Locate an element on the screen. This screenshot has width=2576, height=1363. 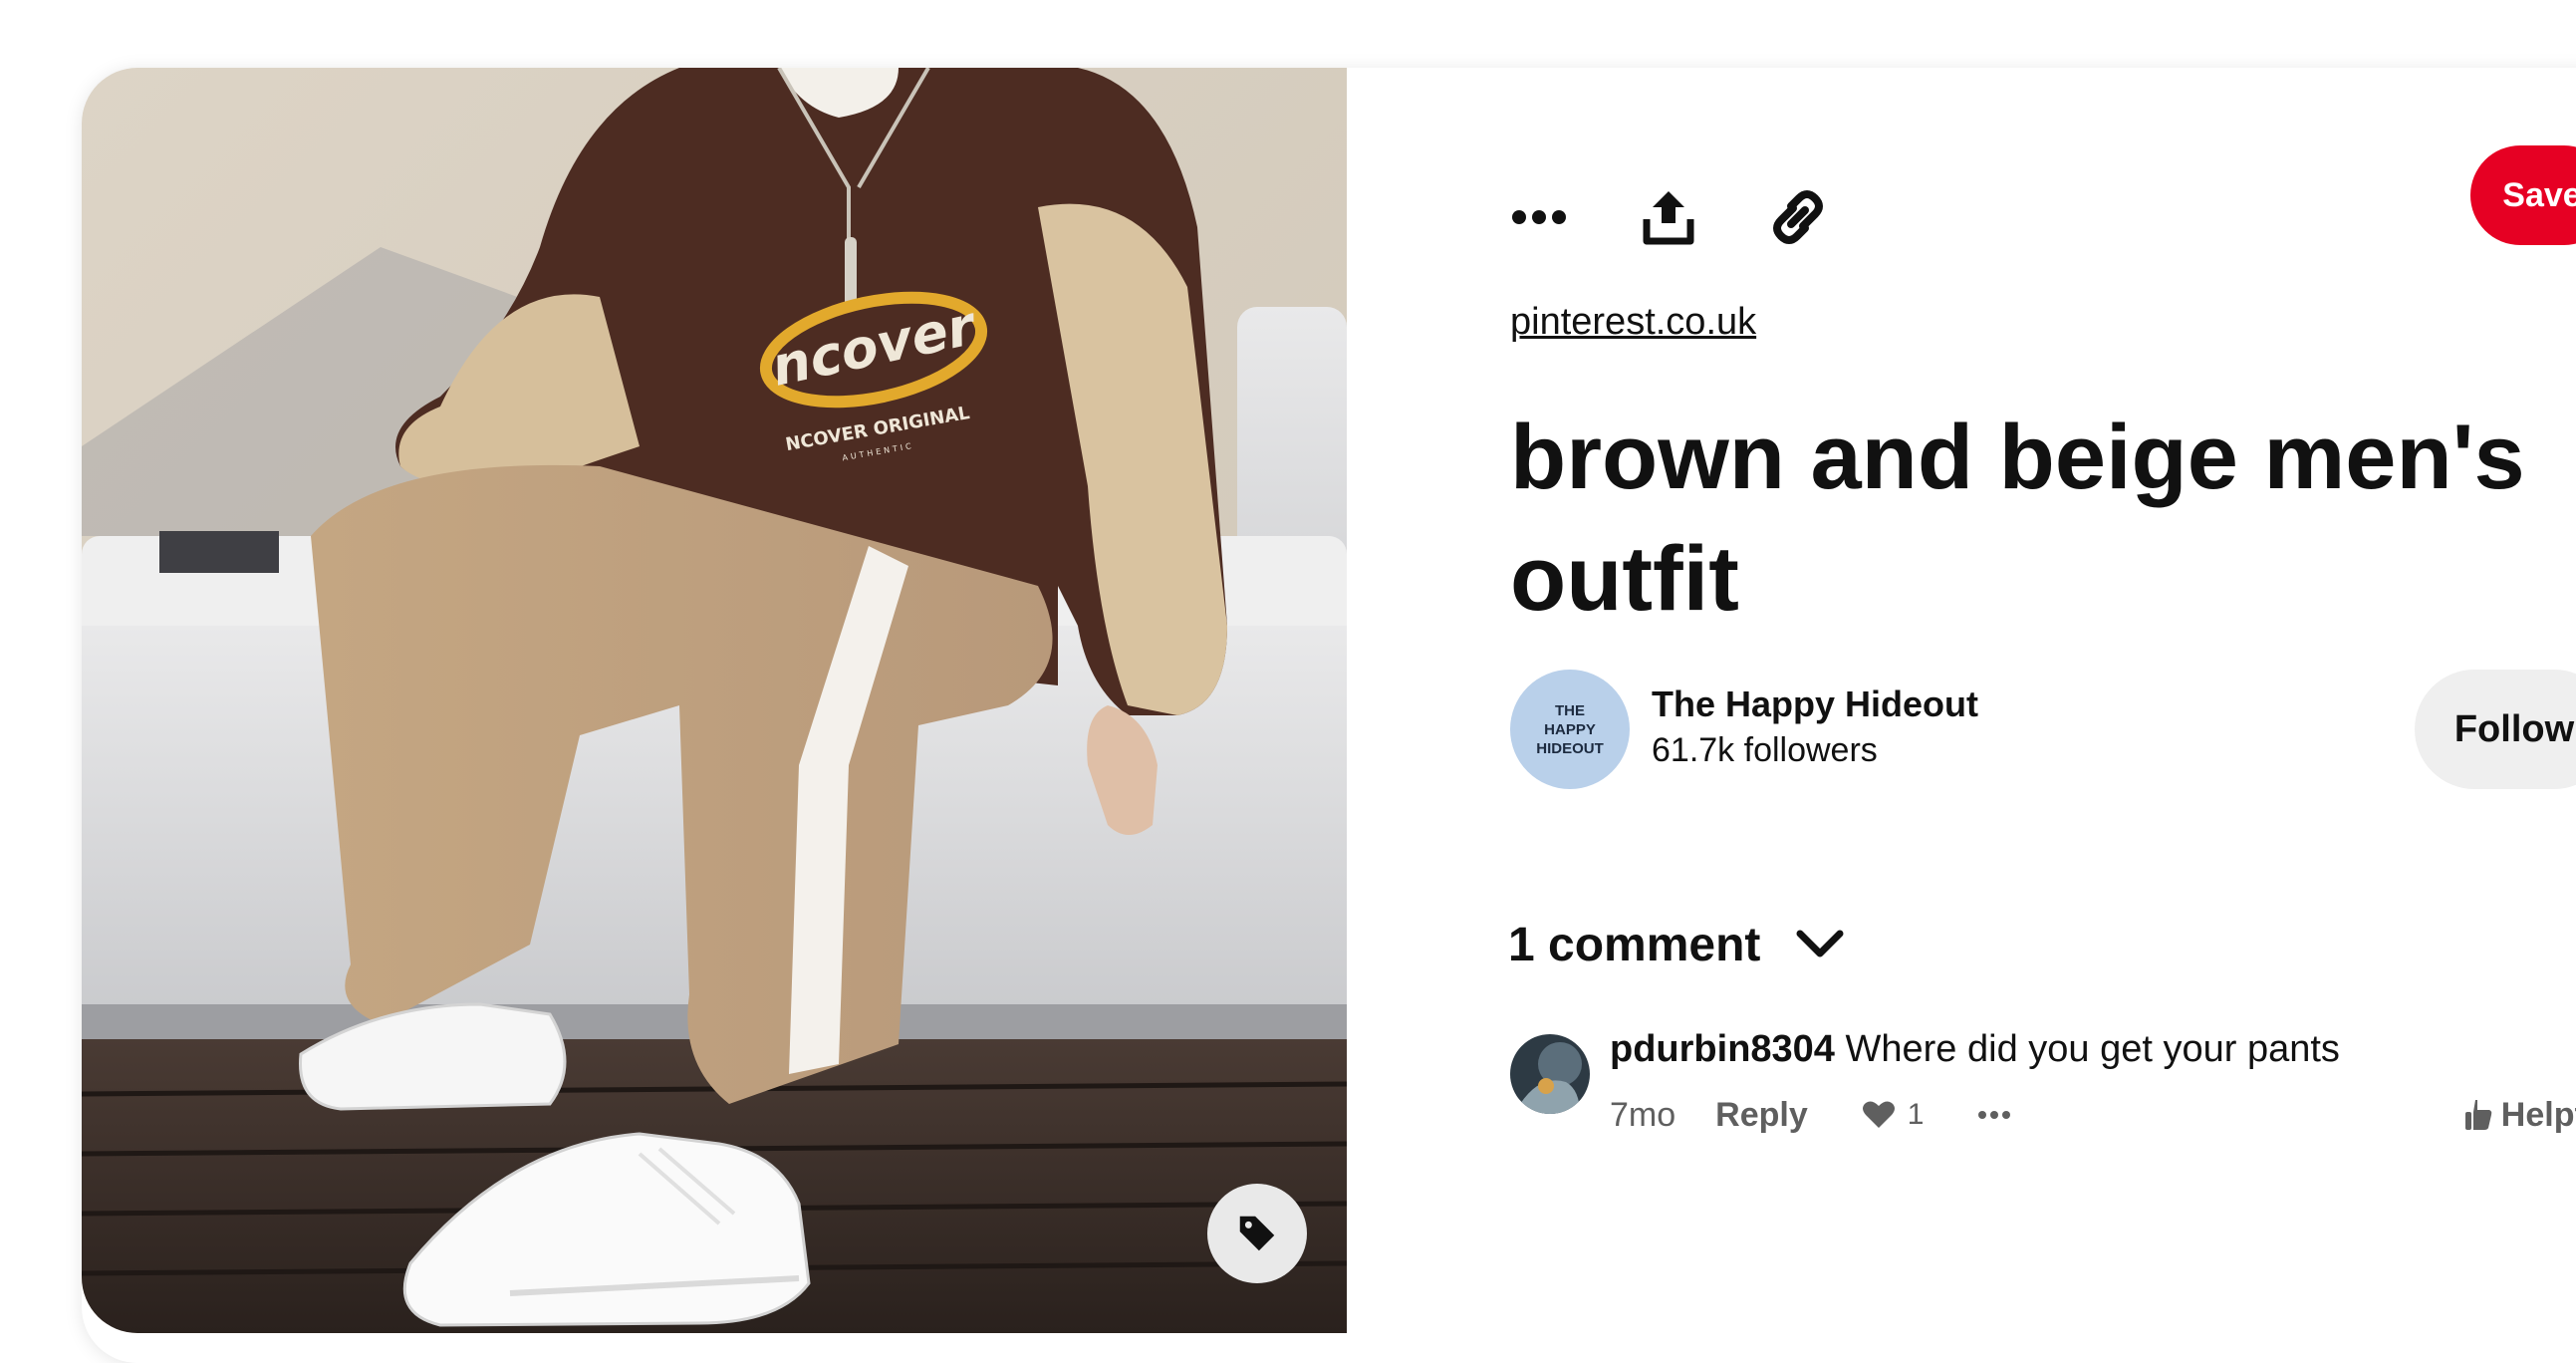
commenter-avatar is located at coordinates (1550, 1074).